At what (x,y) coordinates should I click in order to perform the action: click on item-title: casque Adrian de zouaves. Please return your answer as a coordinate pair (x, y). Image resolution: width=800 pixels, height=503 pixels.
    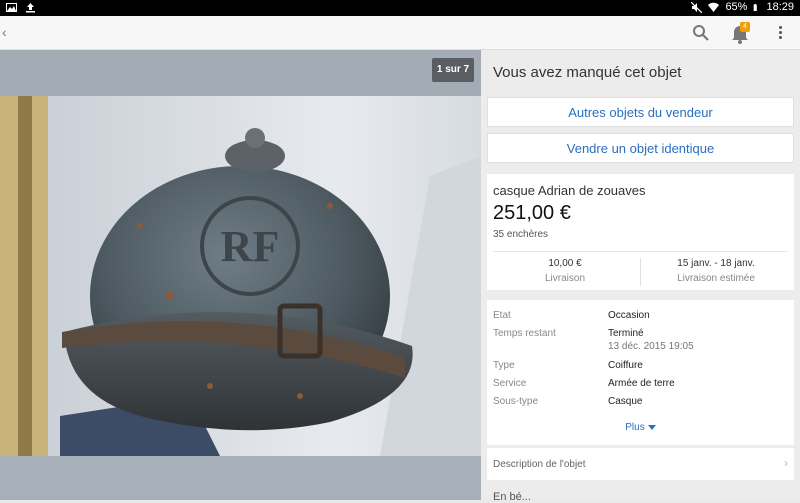
    Looking at the image, I should click on (569, 190).